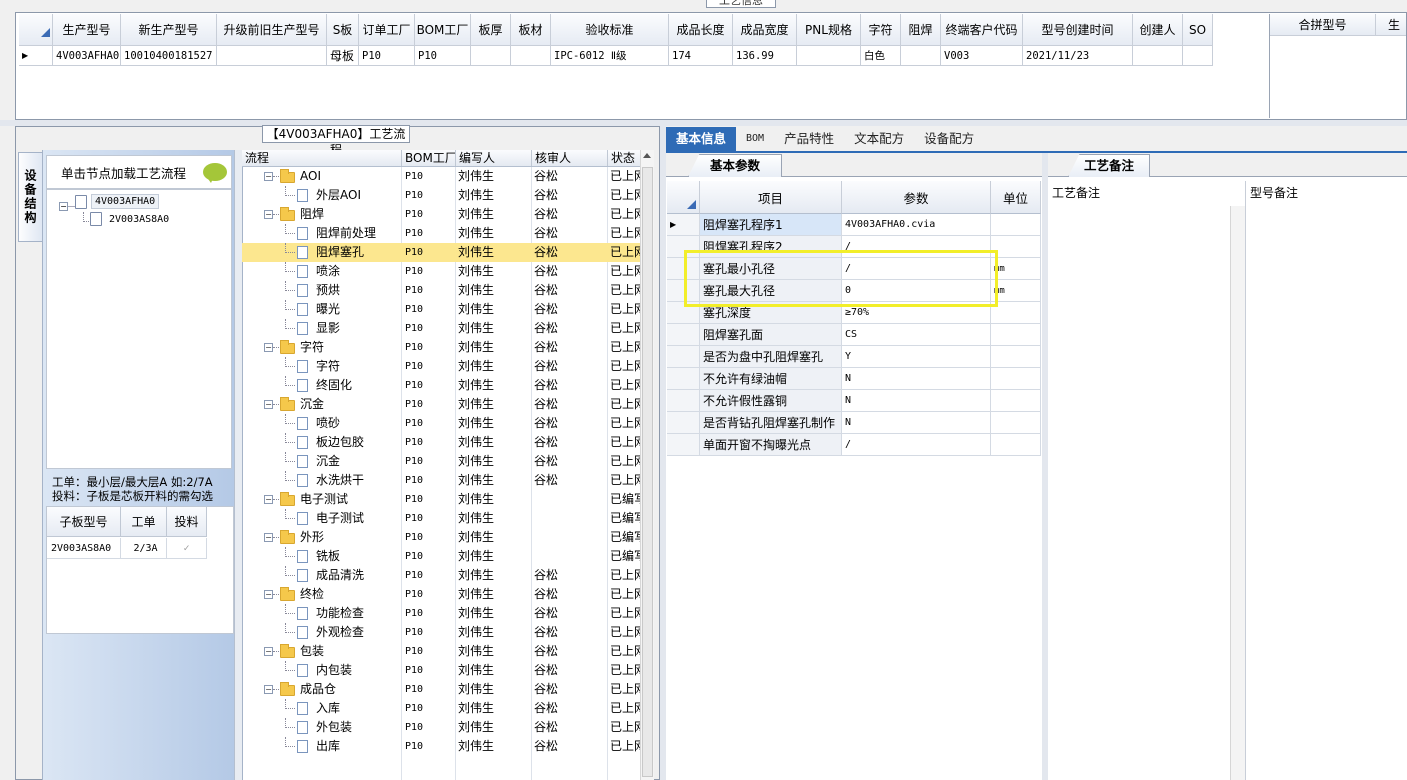 This screenshot has height=780, width=1407. I want to click on top-grid-cell: 136.99, so click(765, 56).